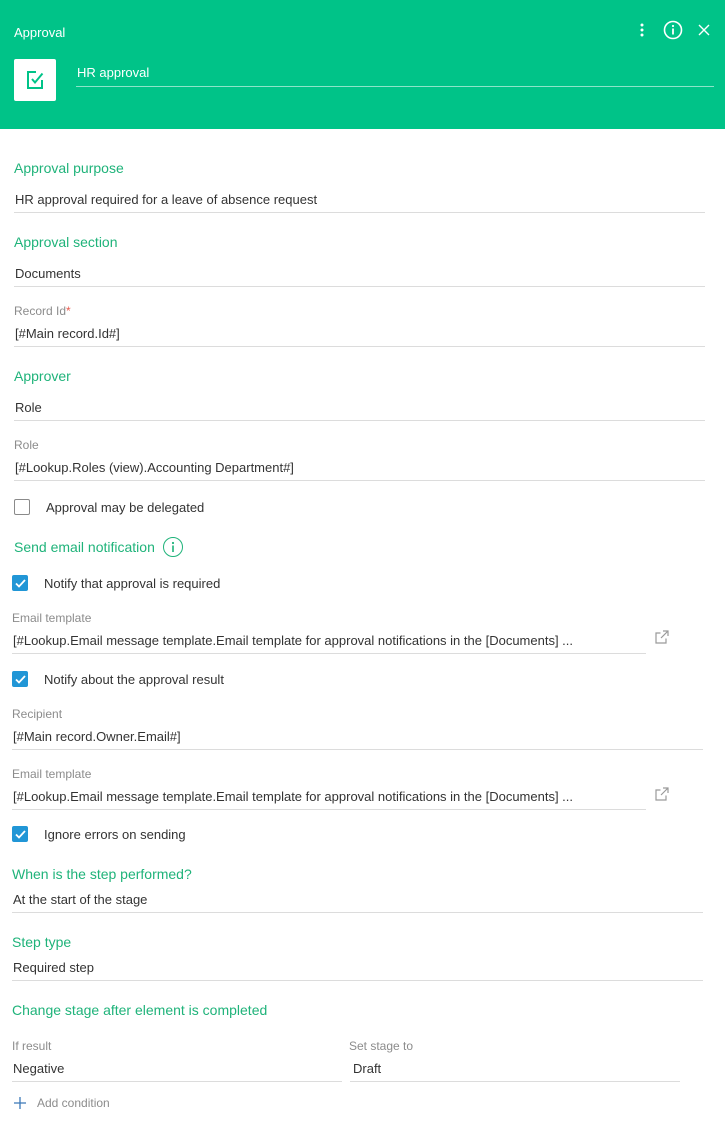  Describe the element at coordinates (42, 376) in the screenshot. I see `approver-label: Approver` at that location.